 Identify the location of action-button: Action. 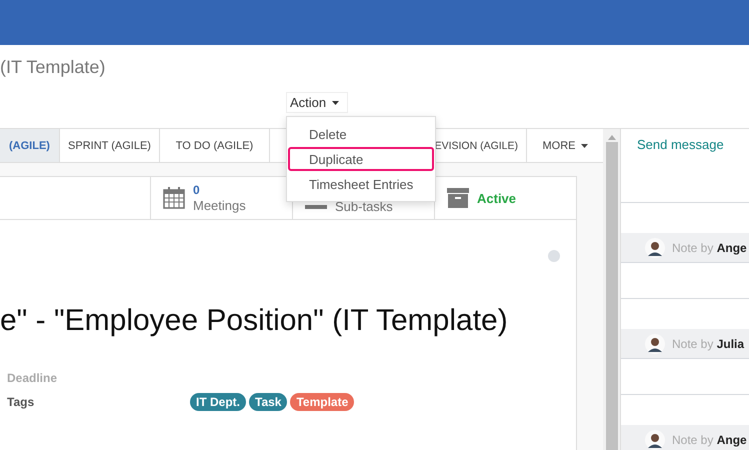
(317, 102).